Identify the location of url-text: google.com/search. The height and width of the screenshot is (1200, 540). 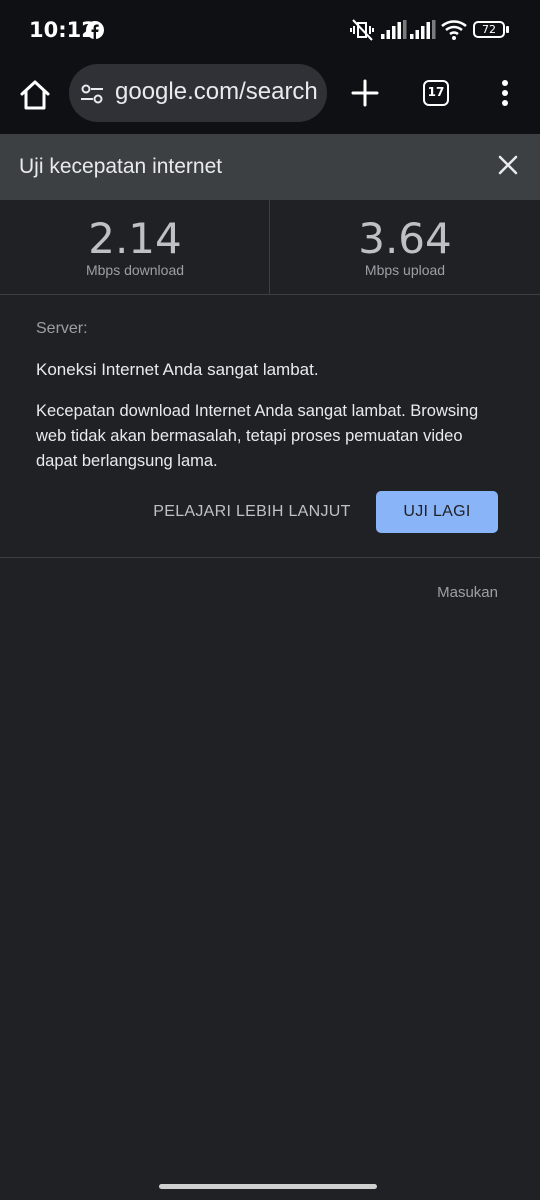
(216, 91).